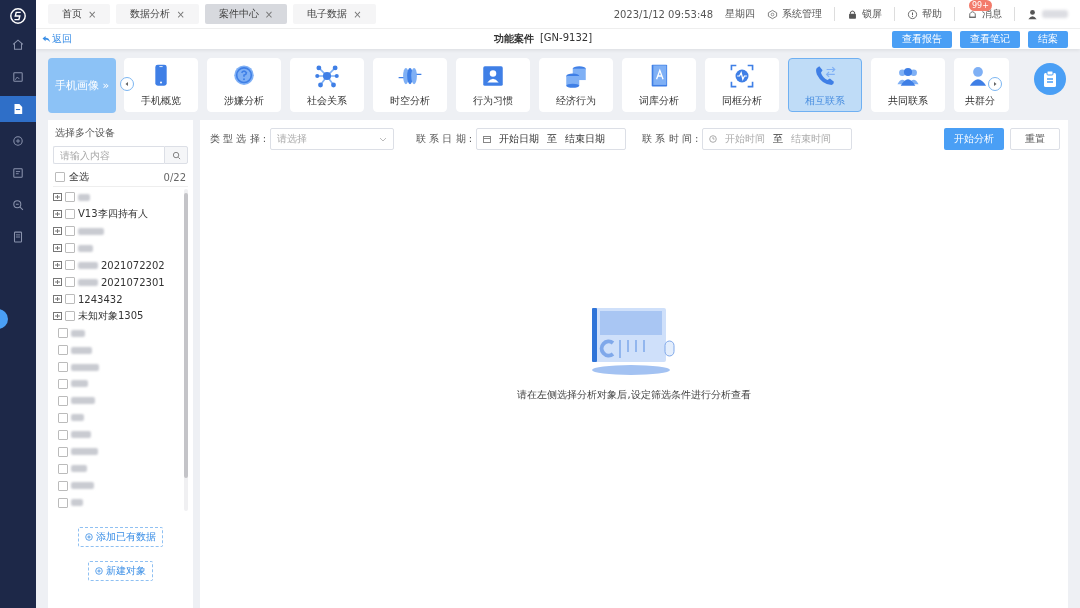 The height and width of the screenshot is (608, 1080). Describe the element at coordinates (246, 14) in the screenshot. I see `tab: 案件中心 ×` at that location.